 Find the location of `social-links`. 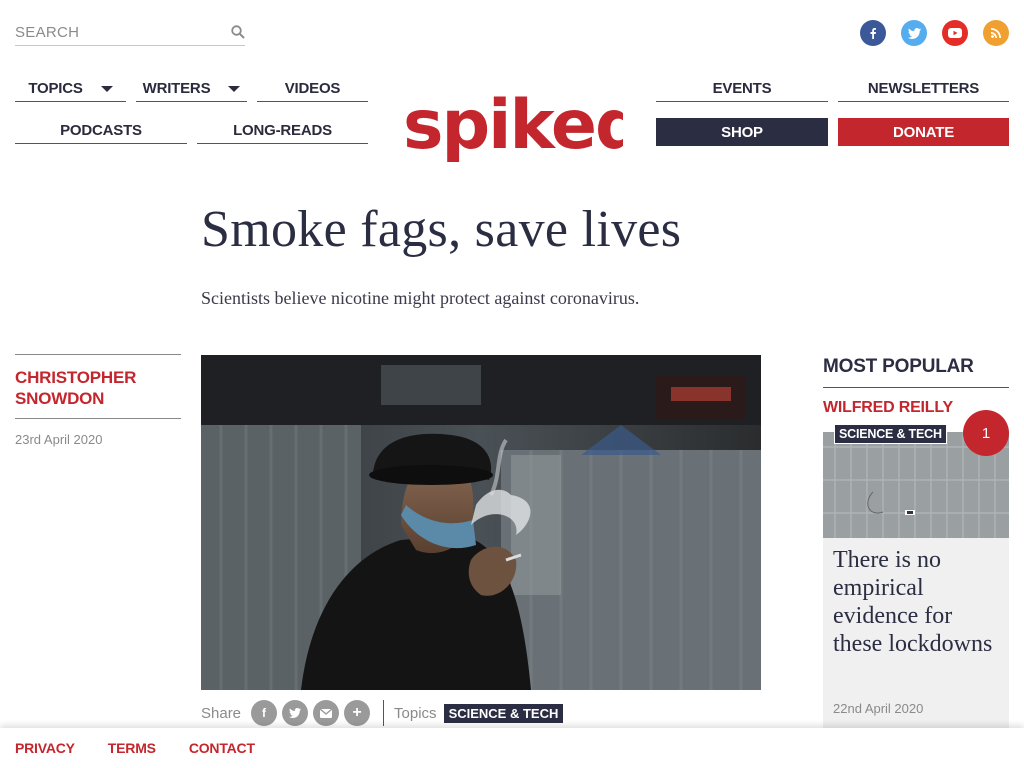

social-links is located at coordinates (934, 33).